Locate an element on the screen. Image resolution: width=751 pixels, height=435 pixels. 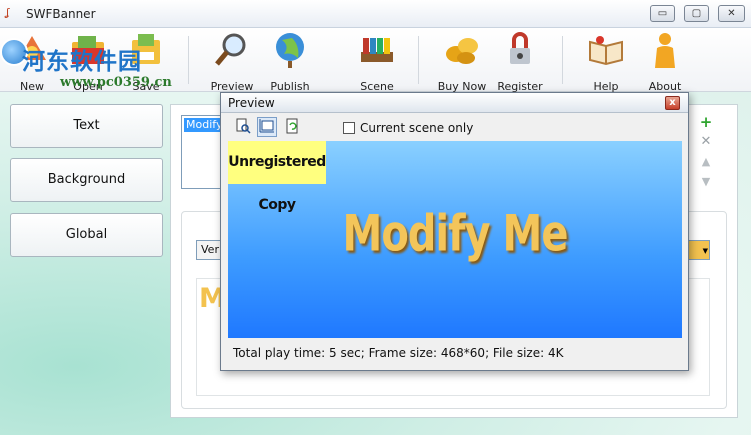
publish-button: Publish is located at coordinates (290, 61).